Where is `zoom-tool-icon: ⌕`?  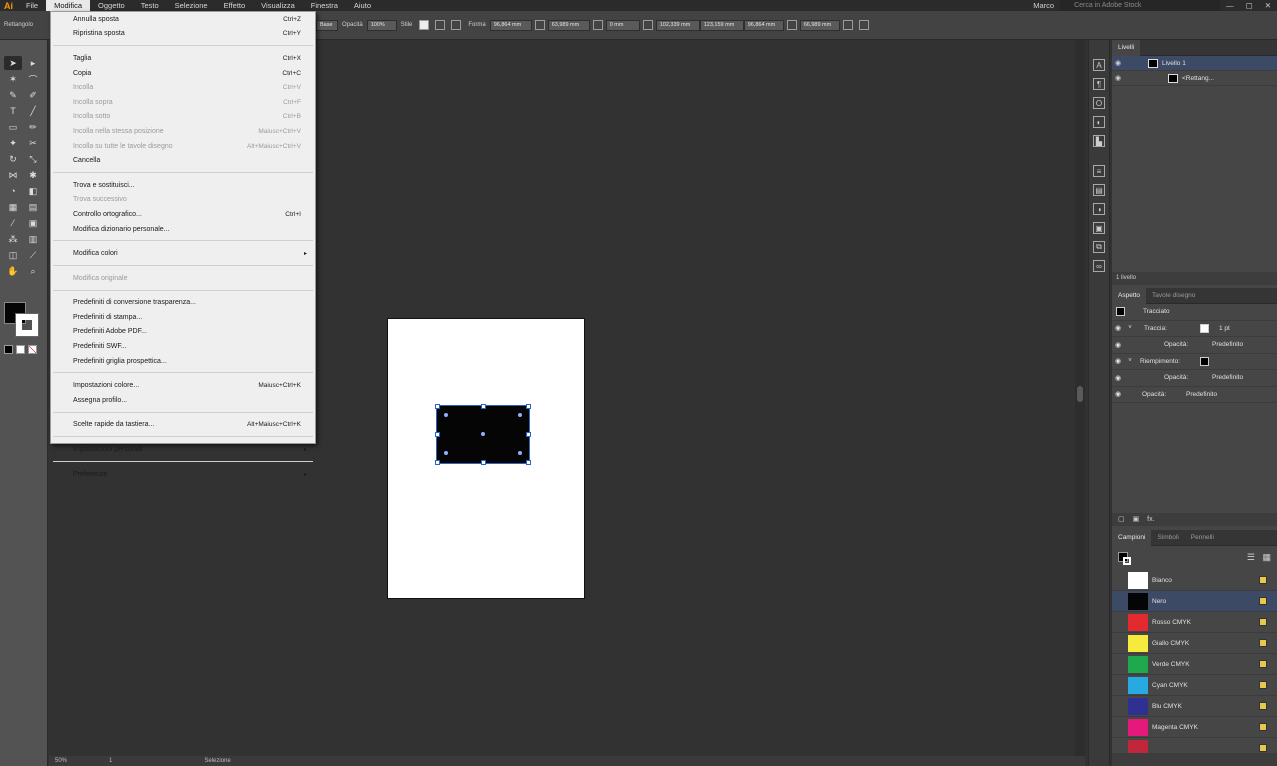
zoom-tool-icon: ⌕ is located at coordinates (33, 271).